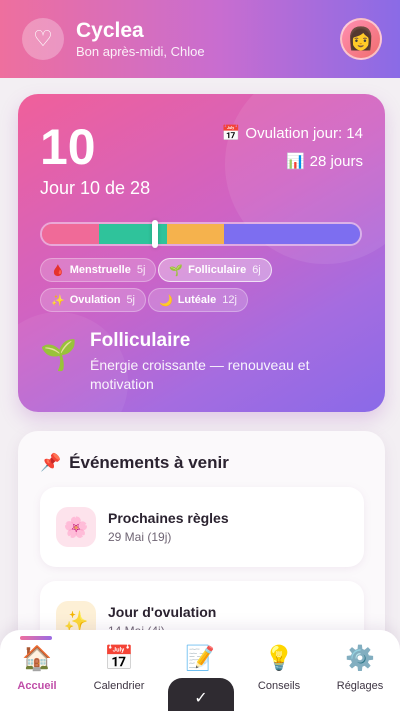  I want to click on flower-icon: 🌸, so click(76, 527).